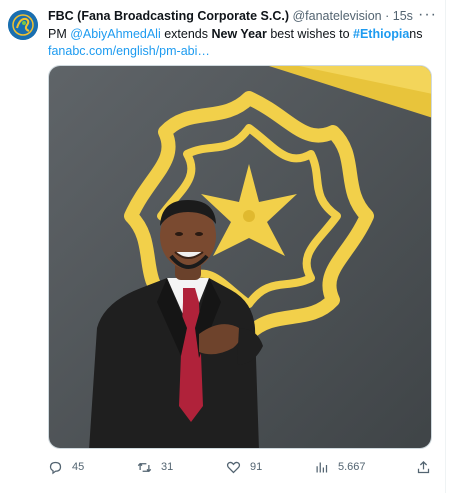 This screenshot has height=493, width=463. I want to click on bold-phrase: New Year, so click(239, 34).